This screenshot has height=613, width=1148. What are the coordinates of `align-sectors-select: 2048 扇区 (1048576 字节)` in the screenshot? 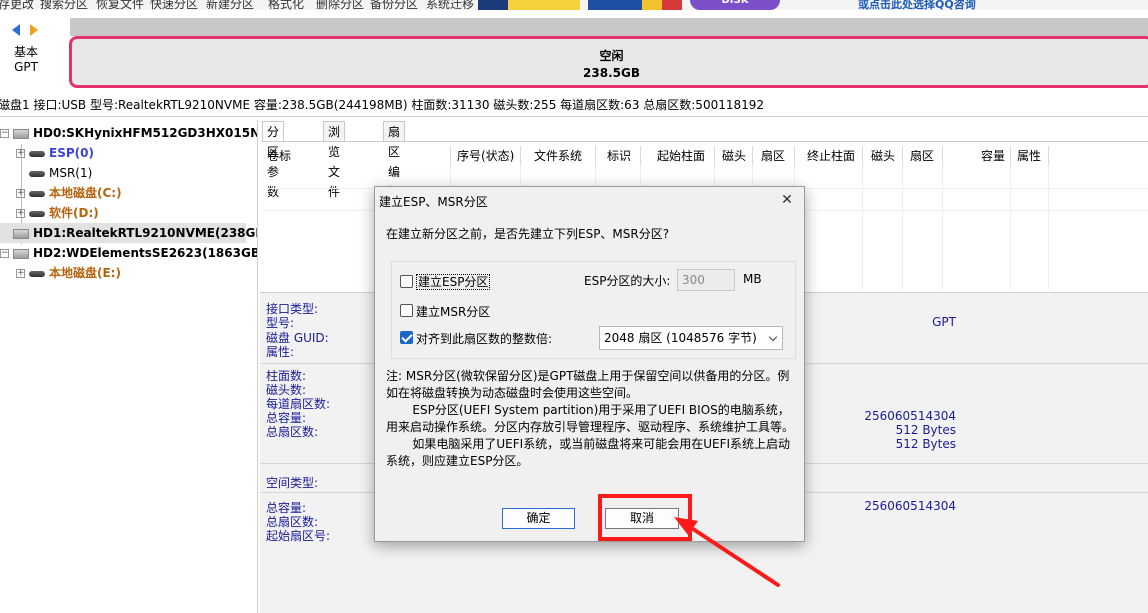 It's located at (691, 338).